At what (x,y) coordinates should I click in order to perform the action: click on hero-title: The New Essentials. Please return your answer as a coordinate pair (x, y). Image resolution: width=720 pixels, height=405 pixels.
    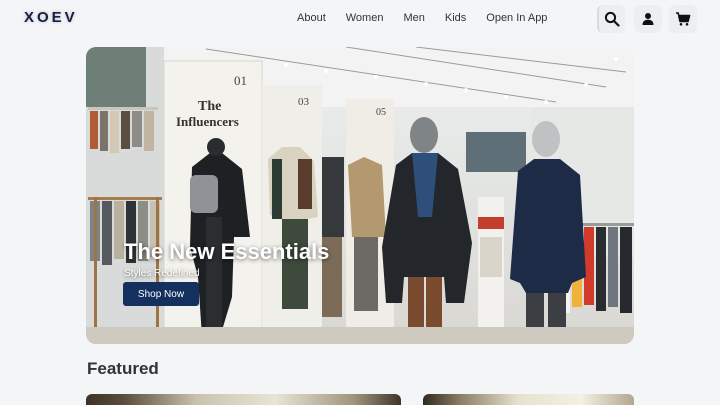
    Looking at the image, I should click on (227, 251).